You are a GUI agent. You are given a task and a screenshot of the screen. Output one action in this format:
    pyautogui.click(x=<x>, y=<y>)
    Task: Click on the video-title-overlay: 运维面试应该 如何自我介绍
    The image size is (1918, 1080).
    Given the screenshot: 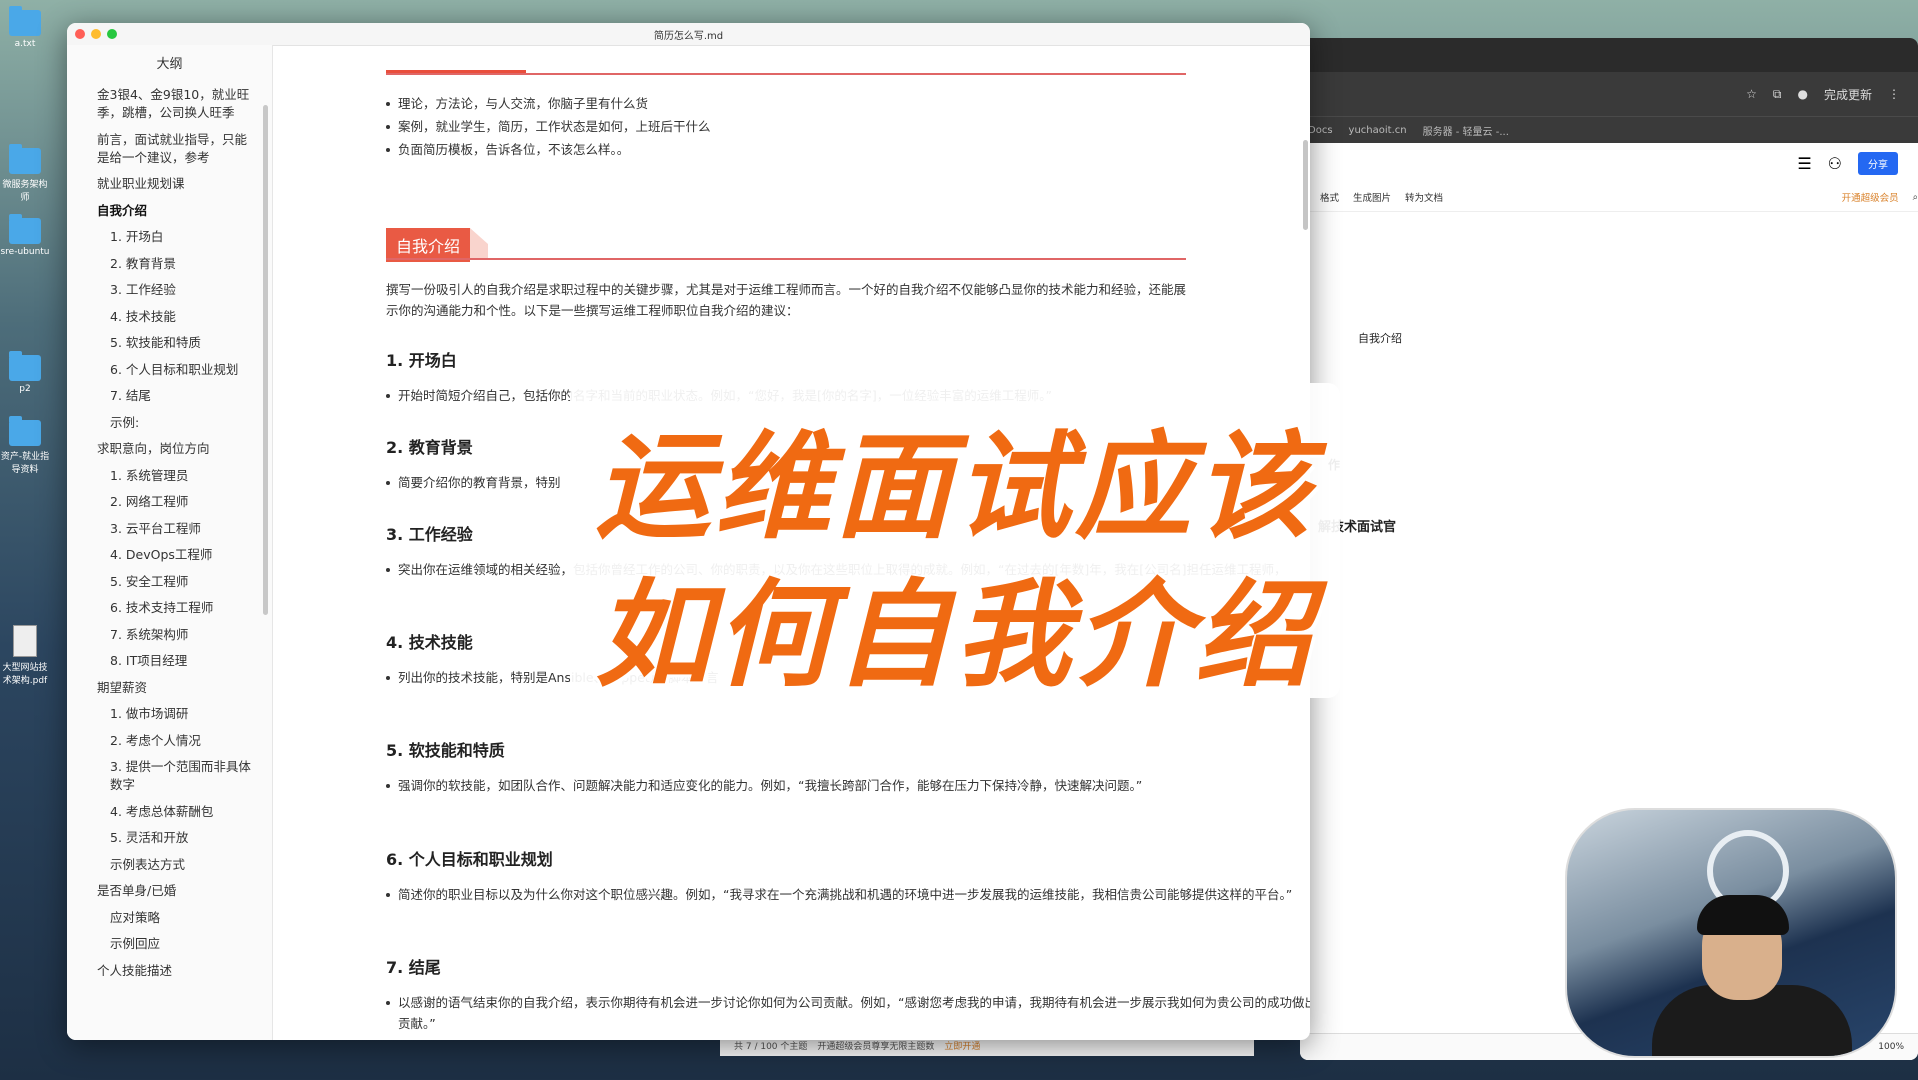 What is the action you would take?
    pyautogui.click(x=955, y=543)
    